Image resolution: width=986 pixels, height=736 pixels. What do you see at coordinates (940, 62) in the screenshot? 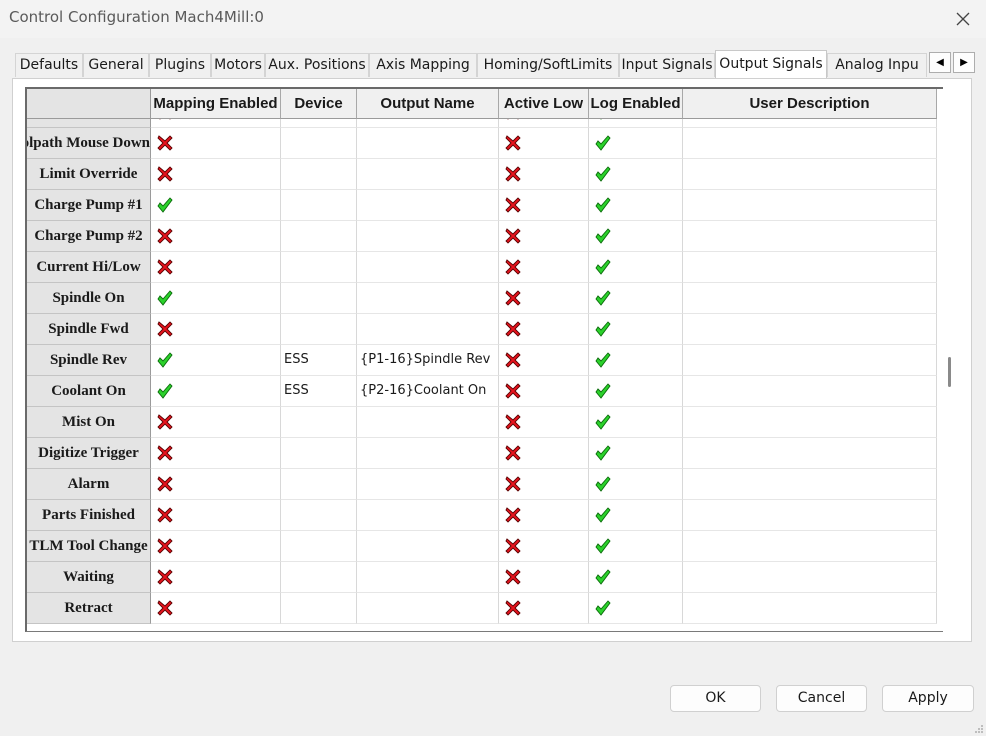
I see `tab-scroll-left-button: ◀` at bounding box center [940, 62].